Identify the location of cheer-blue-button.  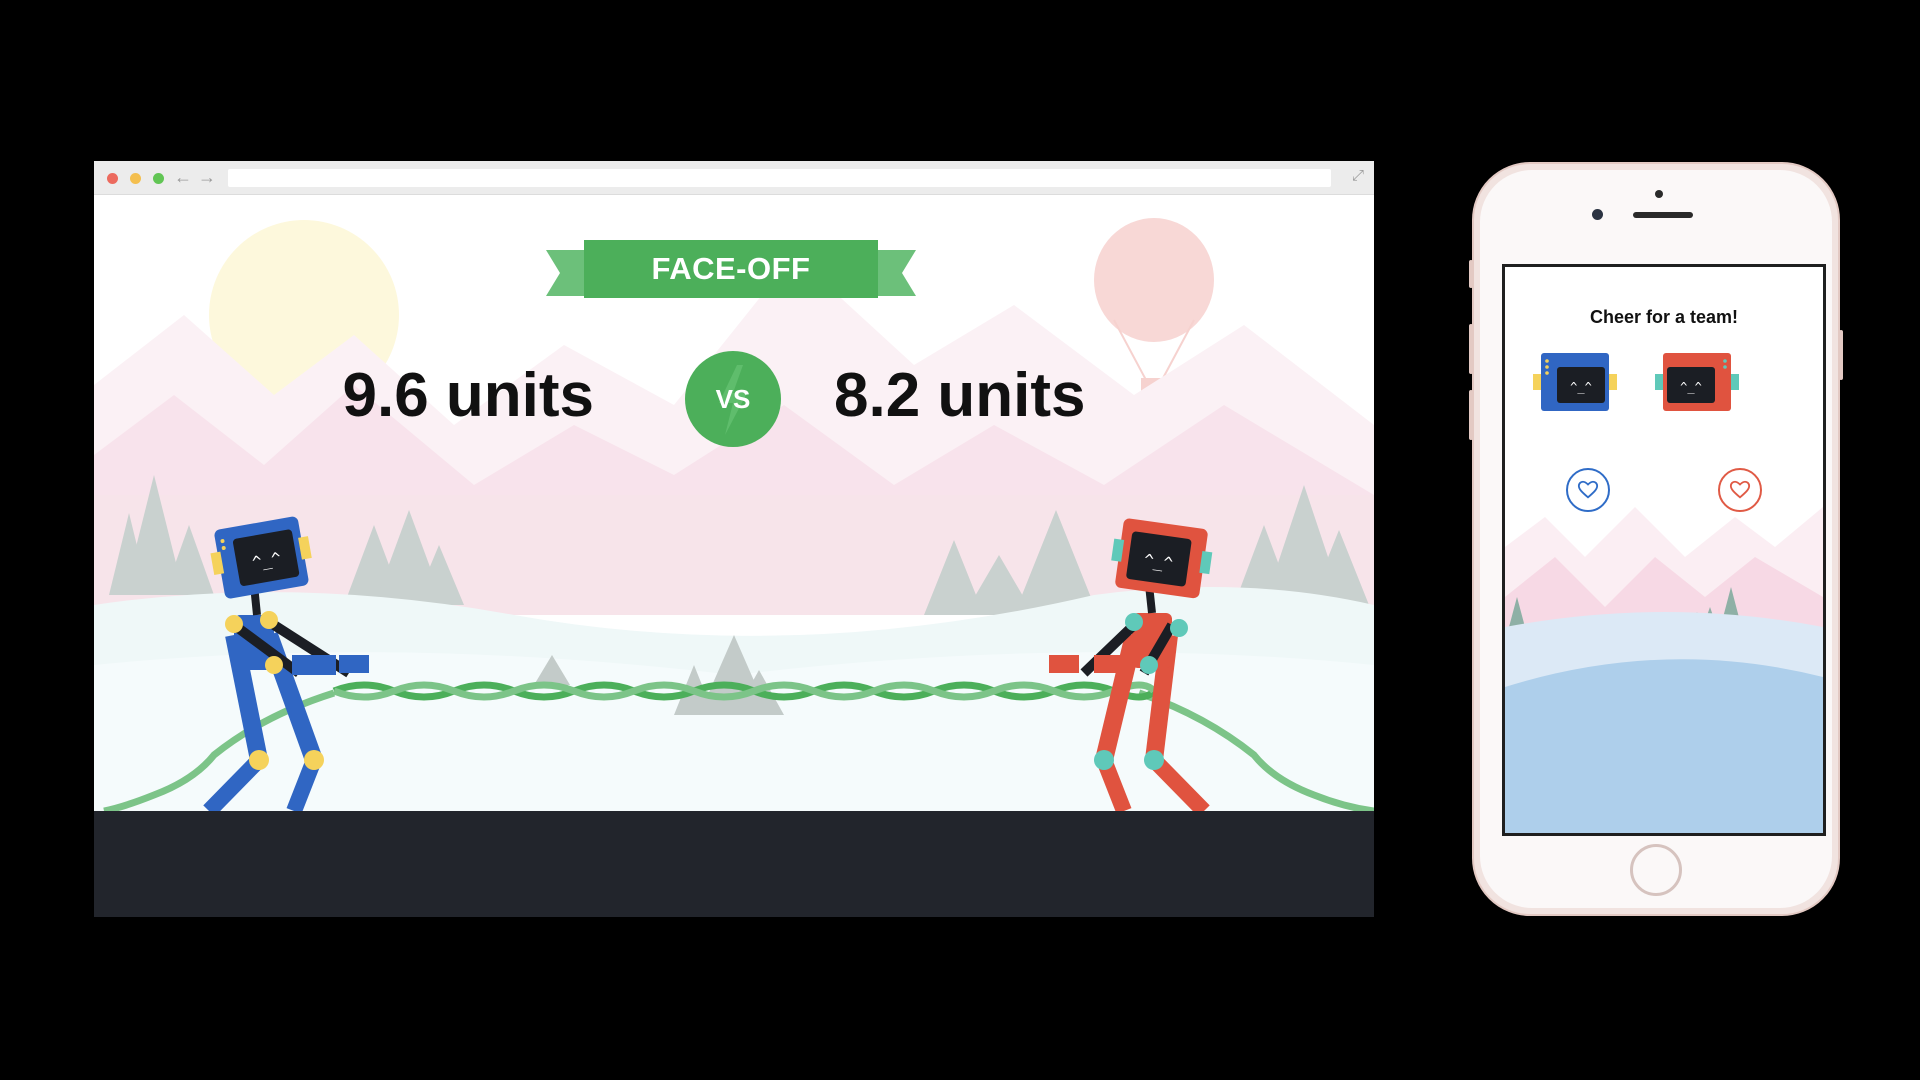
(1588, 490).